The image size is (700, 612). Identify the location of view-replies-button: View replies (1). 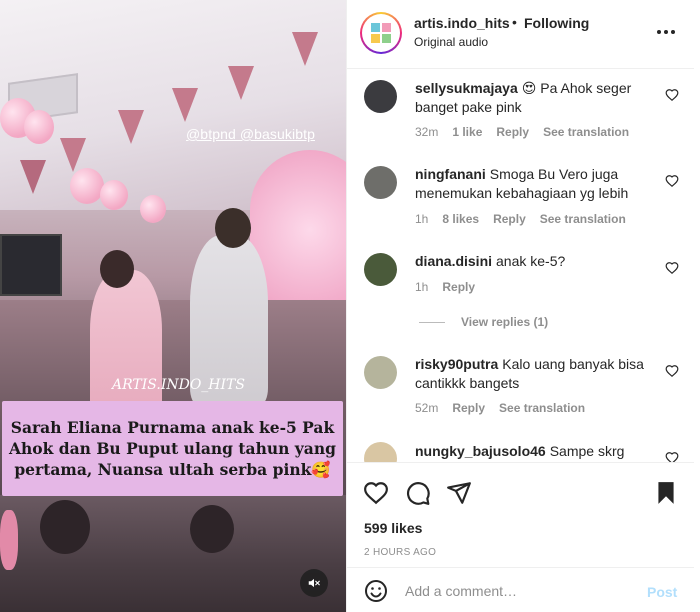
(483, 322).